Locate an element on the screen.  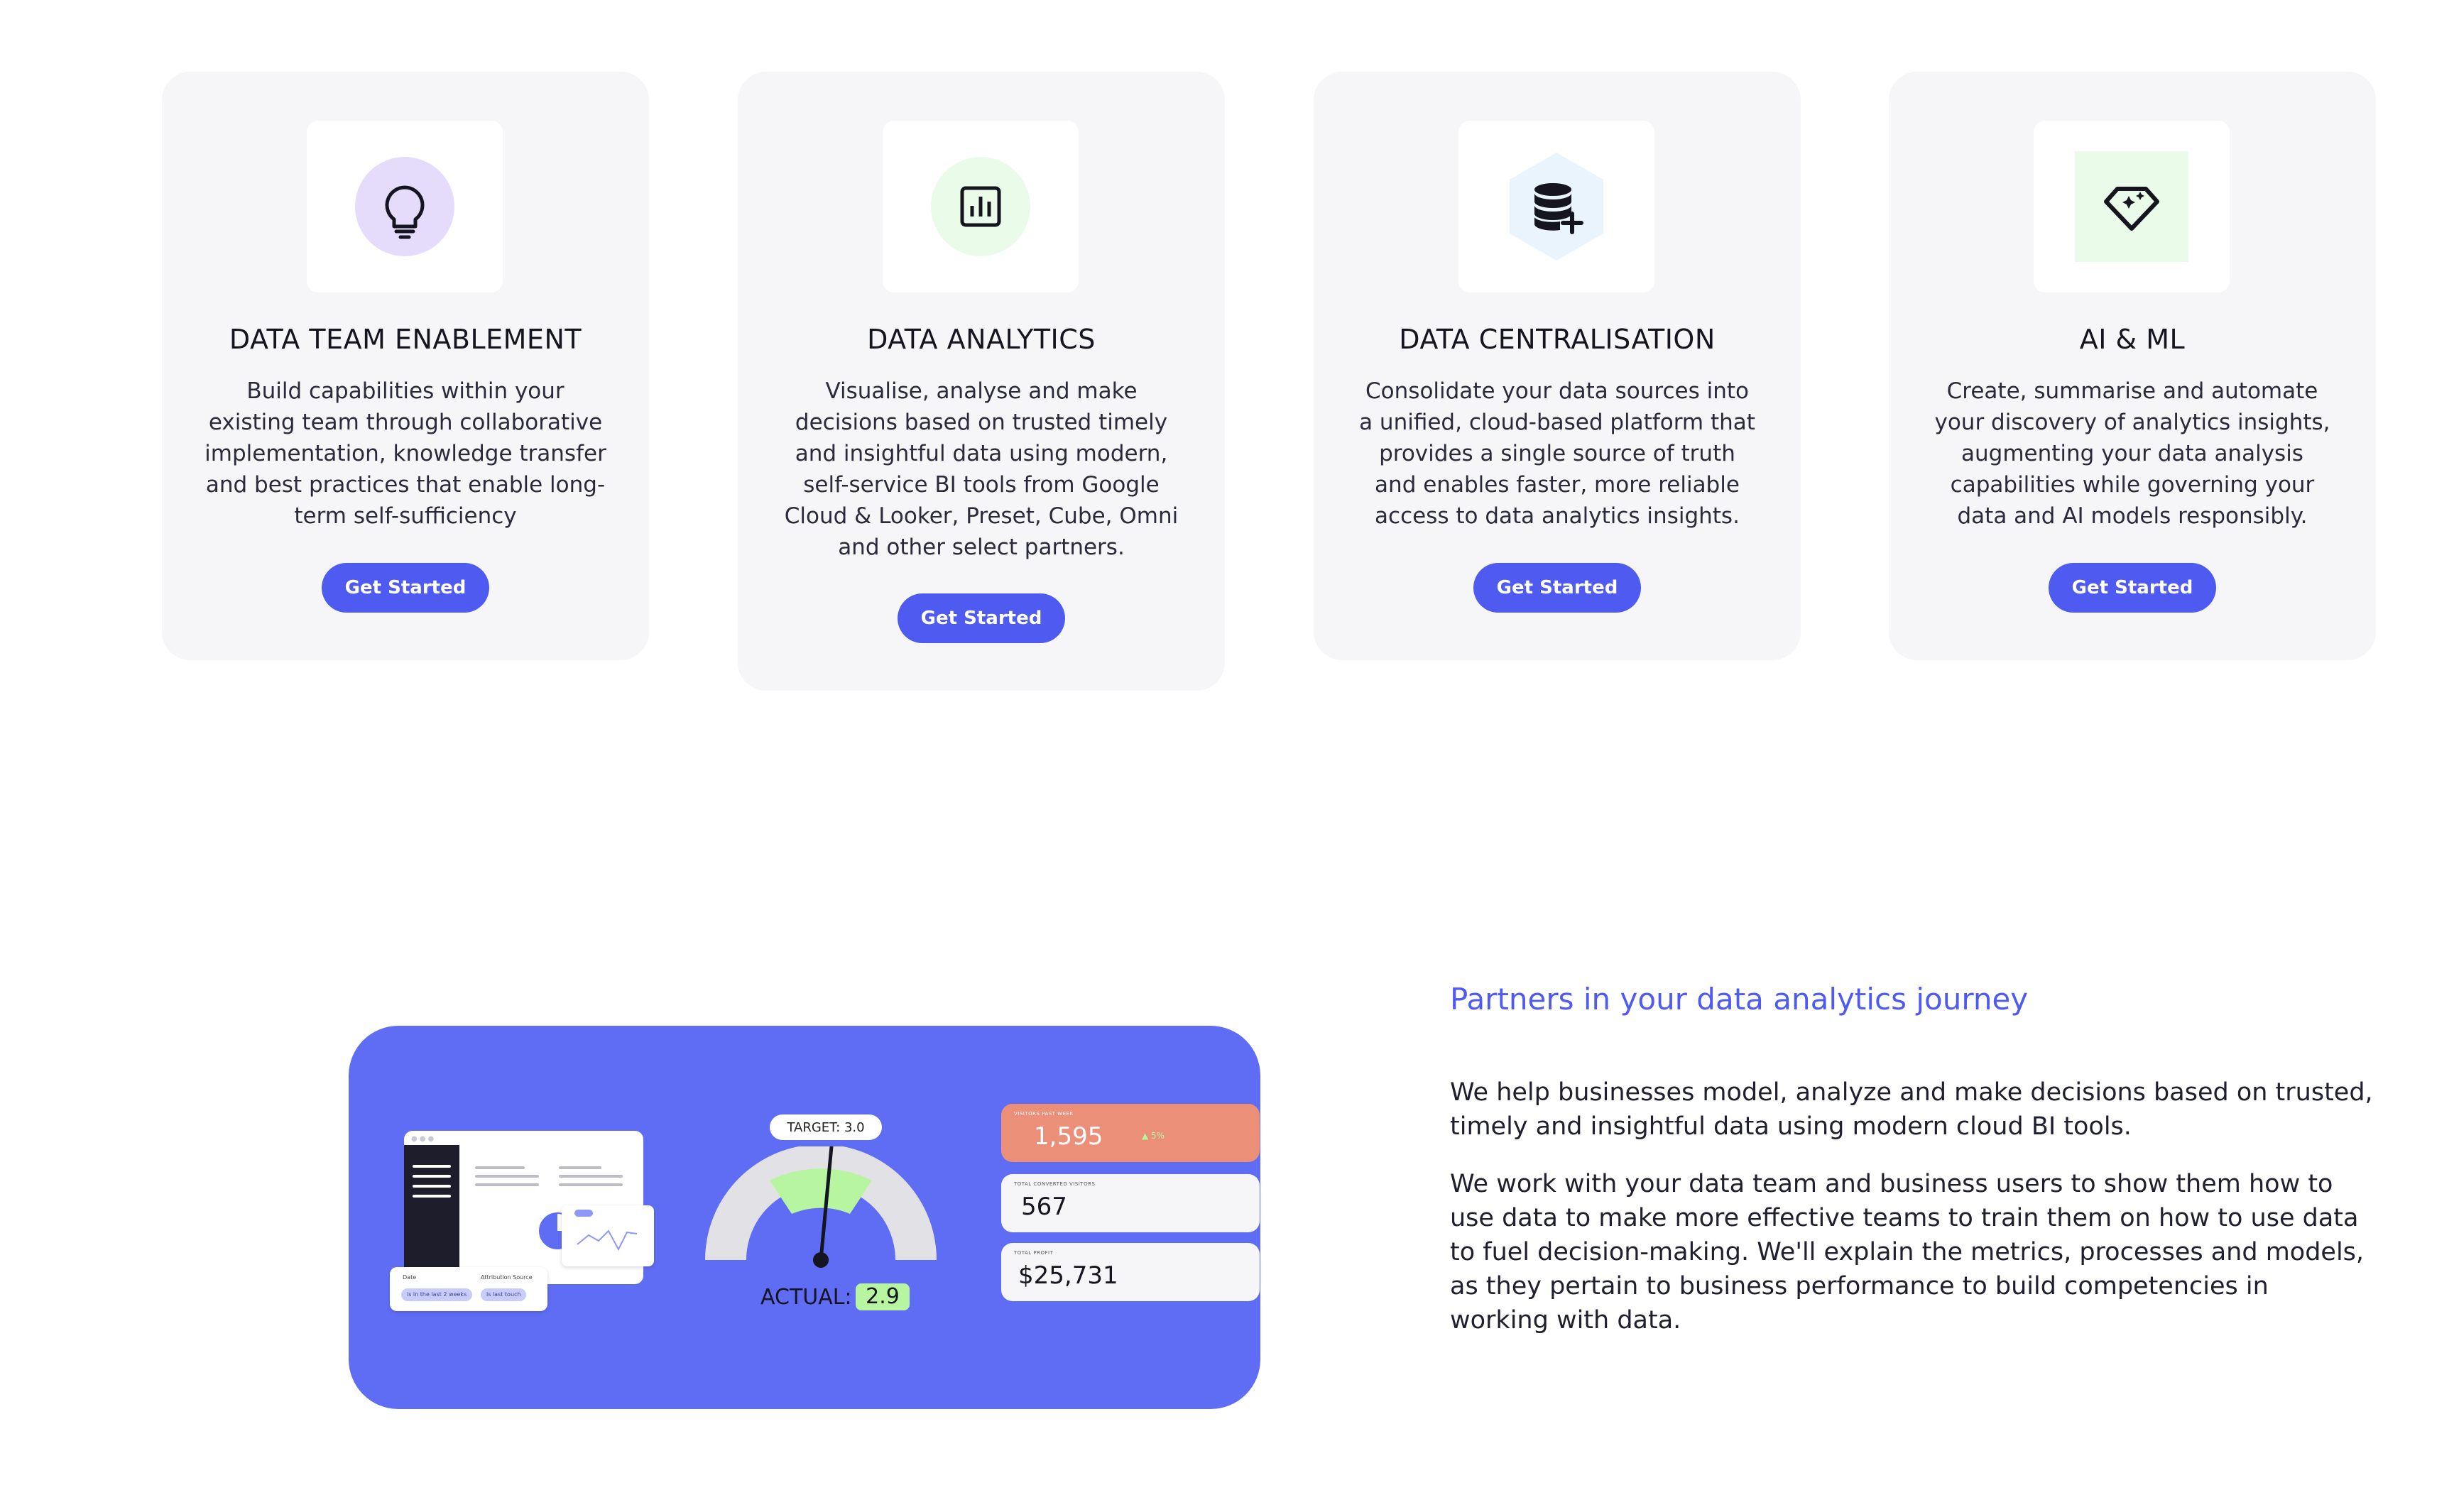
kpi-caption: TOTAL CONVERTED VISITORS is located at coordinates (1055, 1184).